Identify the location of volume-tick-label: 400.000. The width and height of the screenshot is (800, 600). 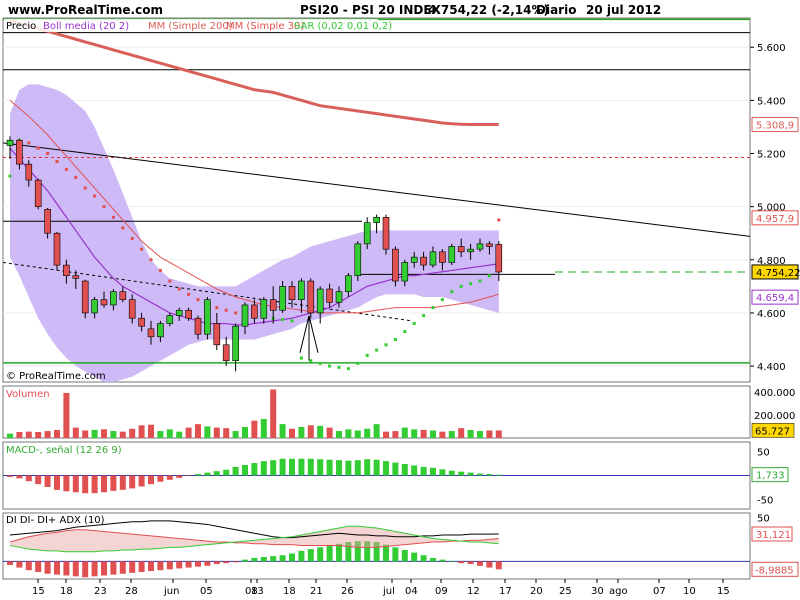
(774, 393).